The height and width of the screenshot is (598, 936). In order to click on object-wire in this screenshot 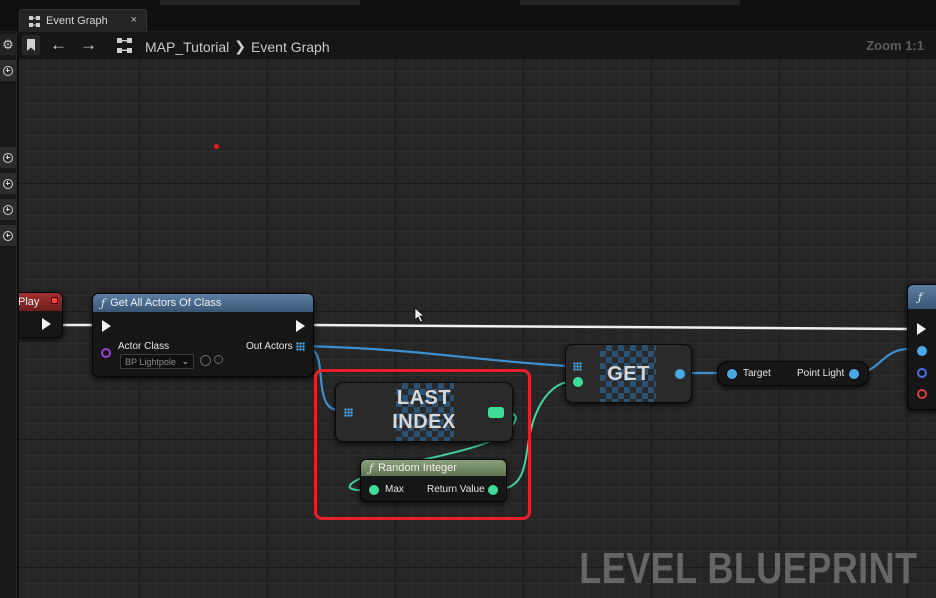, I will do `click(435, 356)`.